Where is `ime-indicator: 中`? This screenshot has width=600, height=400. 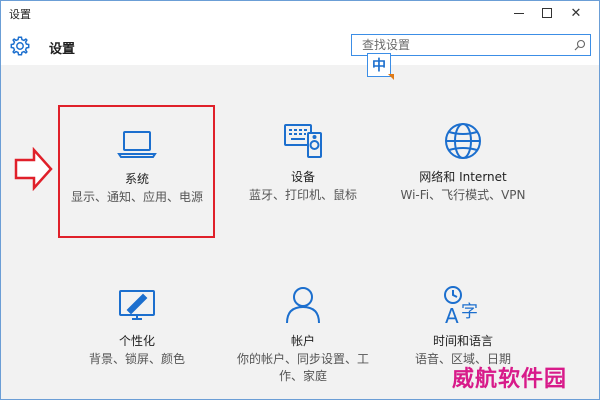 ime-indicator: 中 is located at coordinates (380, 66).